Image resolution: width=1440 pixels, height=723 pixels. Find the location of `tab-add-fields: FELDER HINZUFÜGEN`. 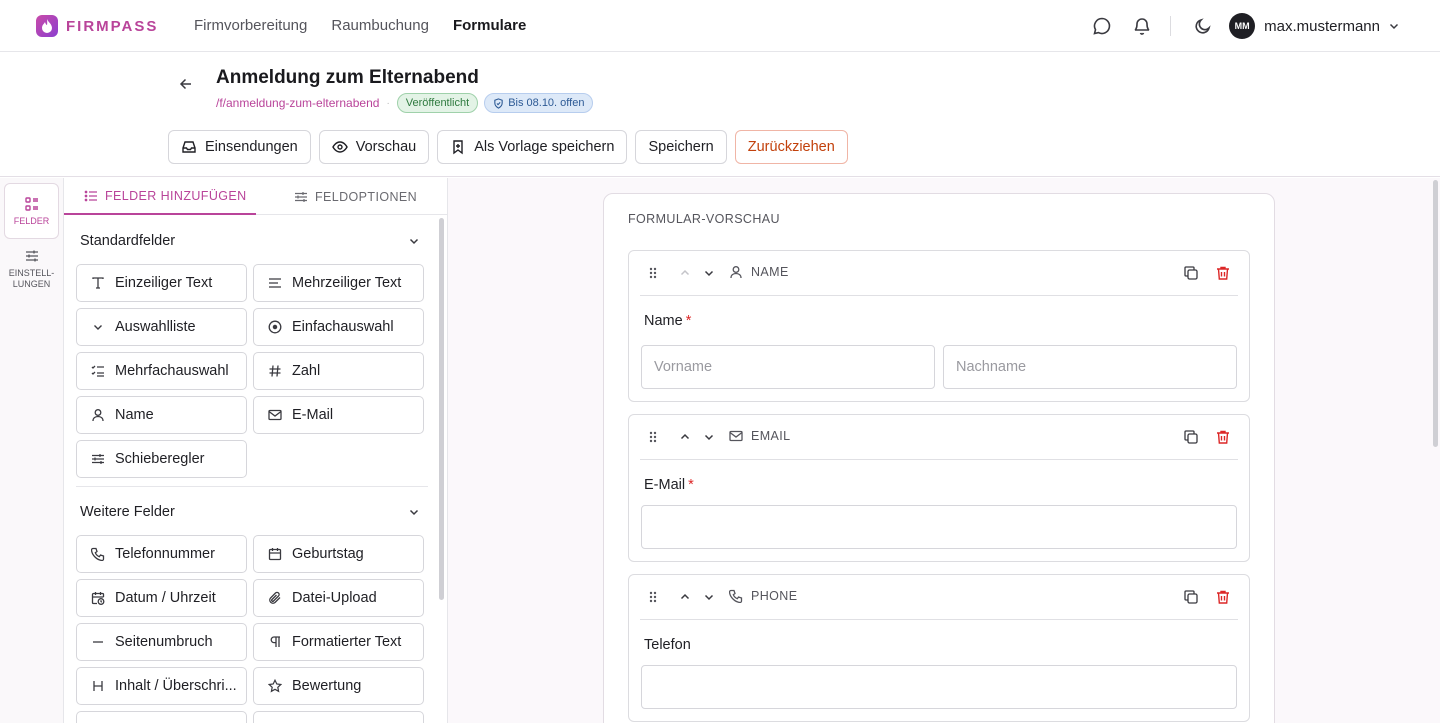

tab-add-fields: FELDER HINZUFÜGEN is located at coordinates (160, 196).